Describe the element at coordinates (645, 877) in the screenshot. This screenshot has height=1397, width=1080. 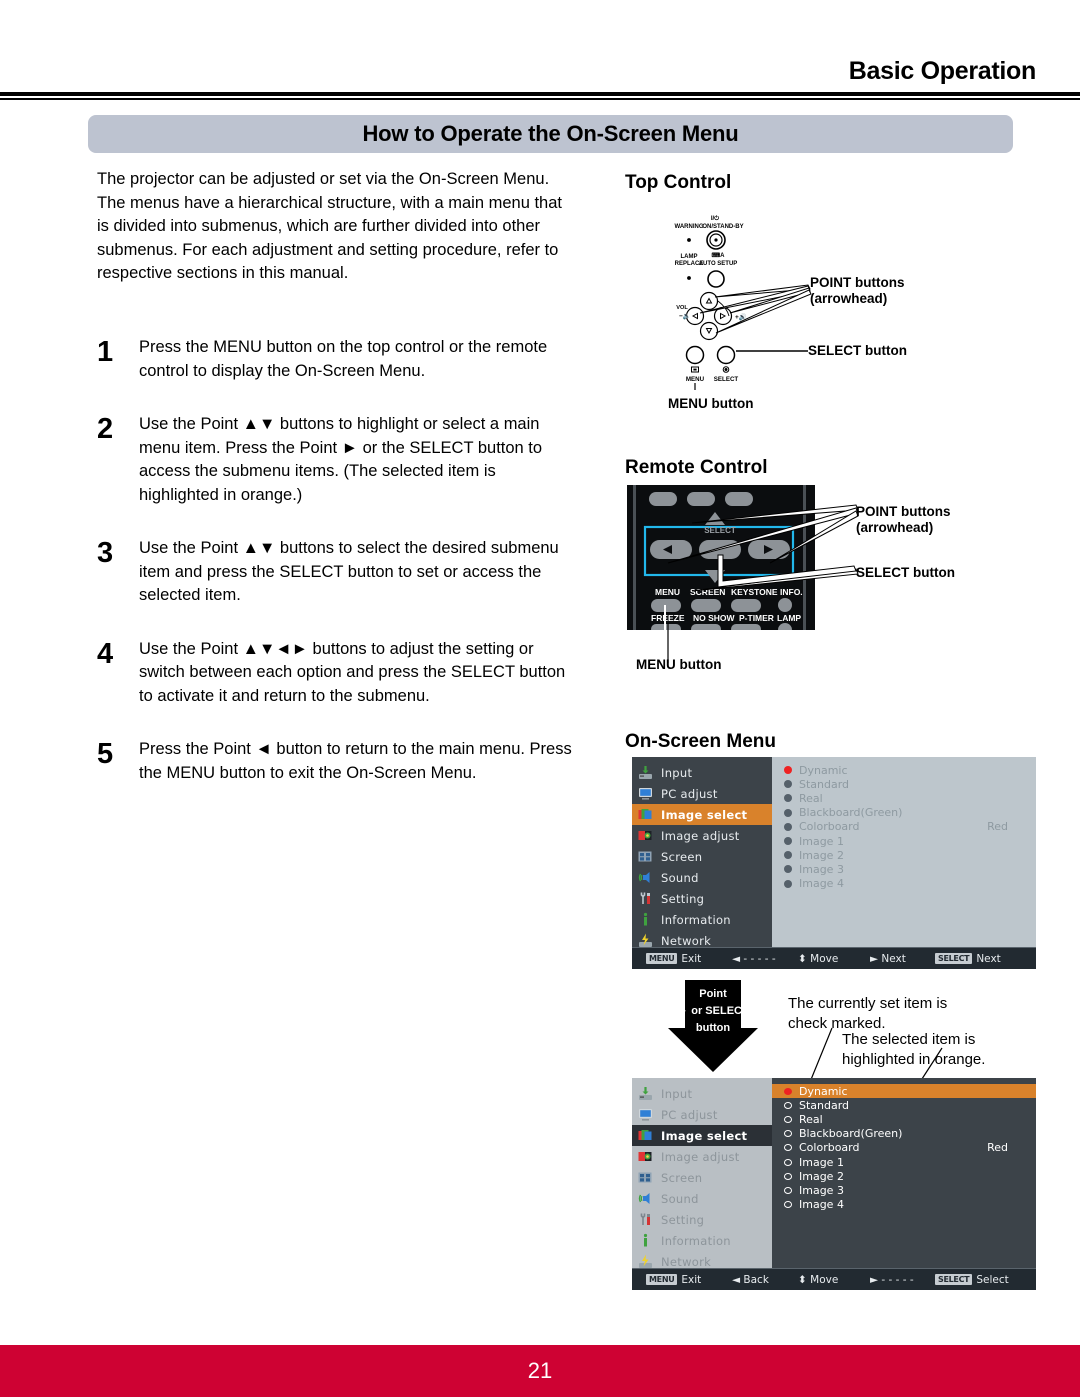
I see `speaker-icon` at that location.